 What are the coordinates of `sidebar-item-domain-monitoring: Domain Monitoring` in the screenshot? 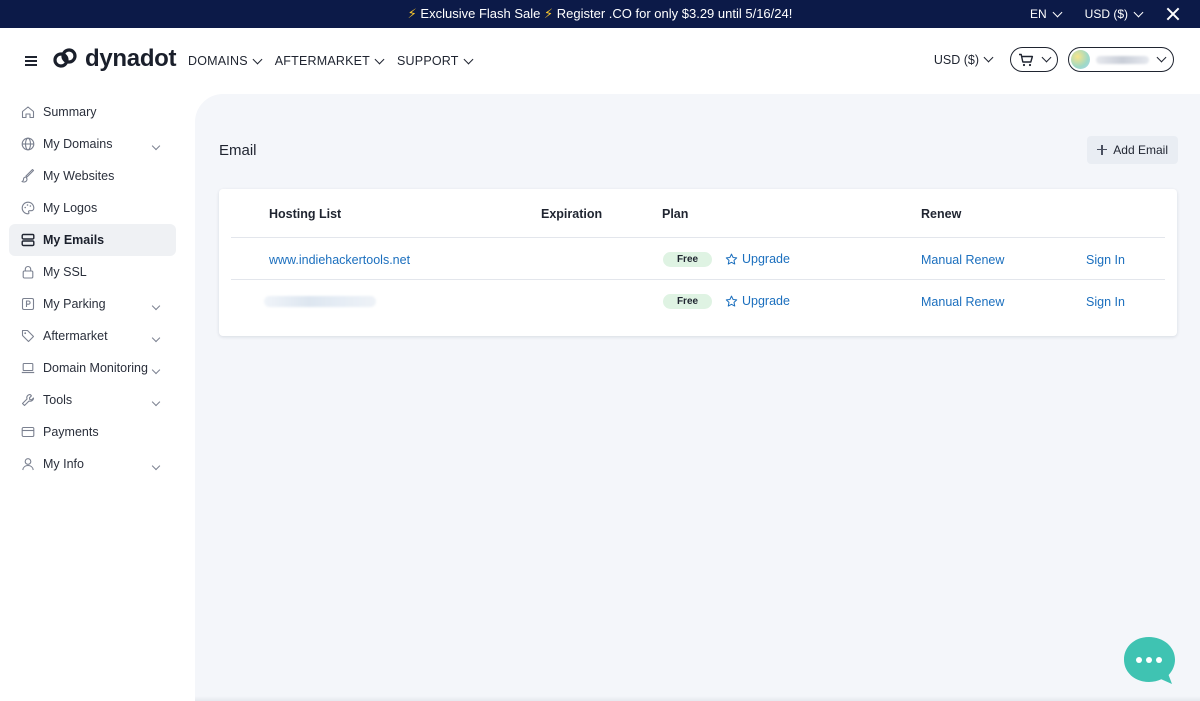 It's located at (92, 368).